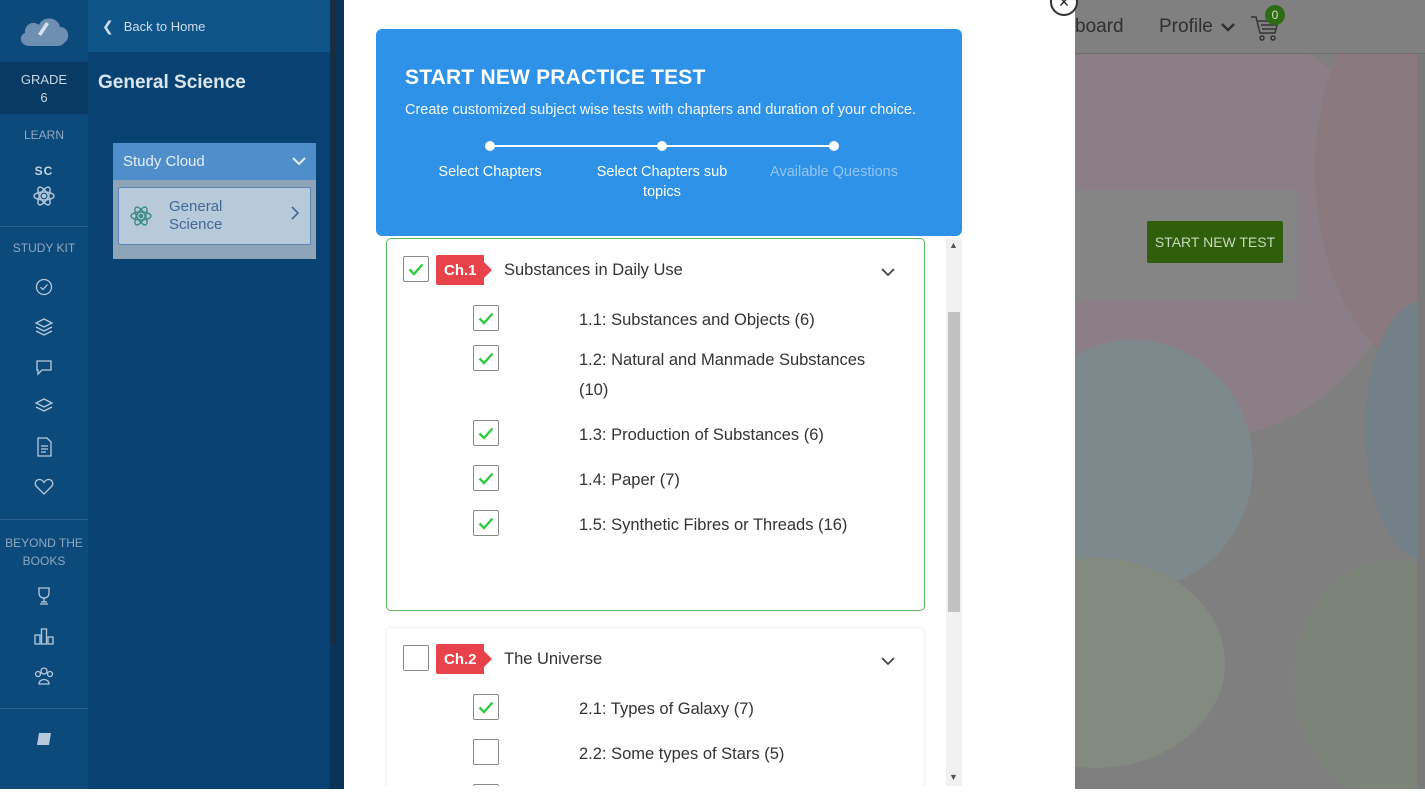 The height and width of the screenshot is (792, 1425). What do you see at coordinates (713, 525) in the screenshot?
I see `topic-label: 1.5: Synthetic Fibres or Threads (16)` at bounding box center [713, 525].